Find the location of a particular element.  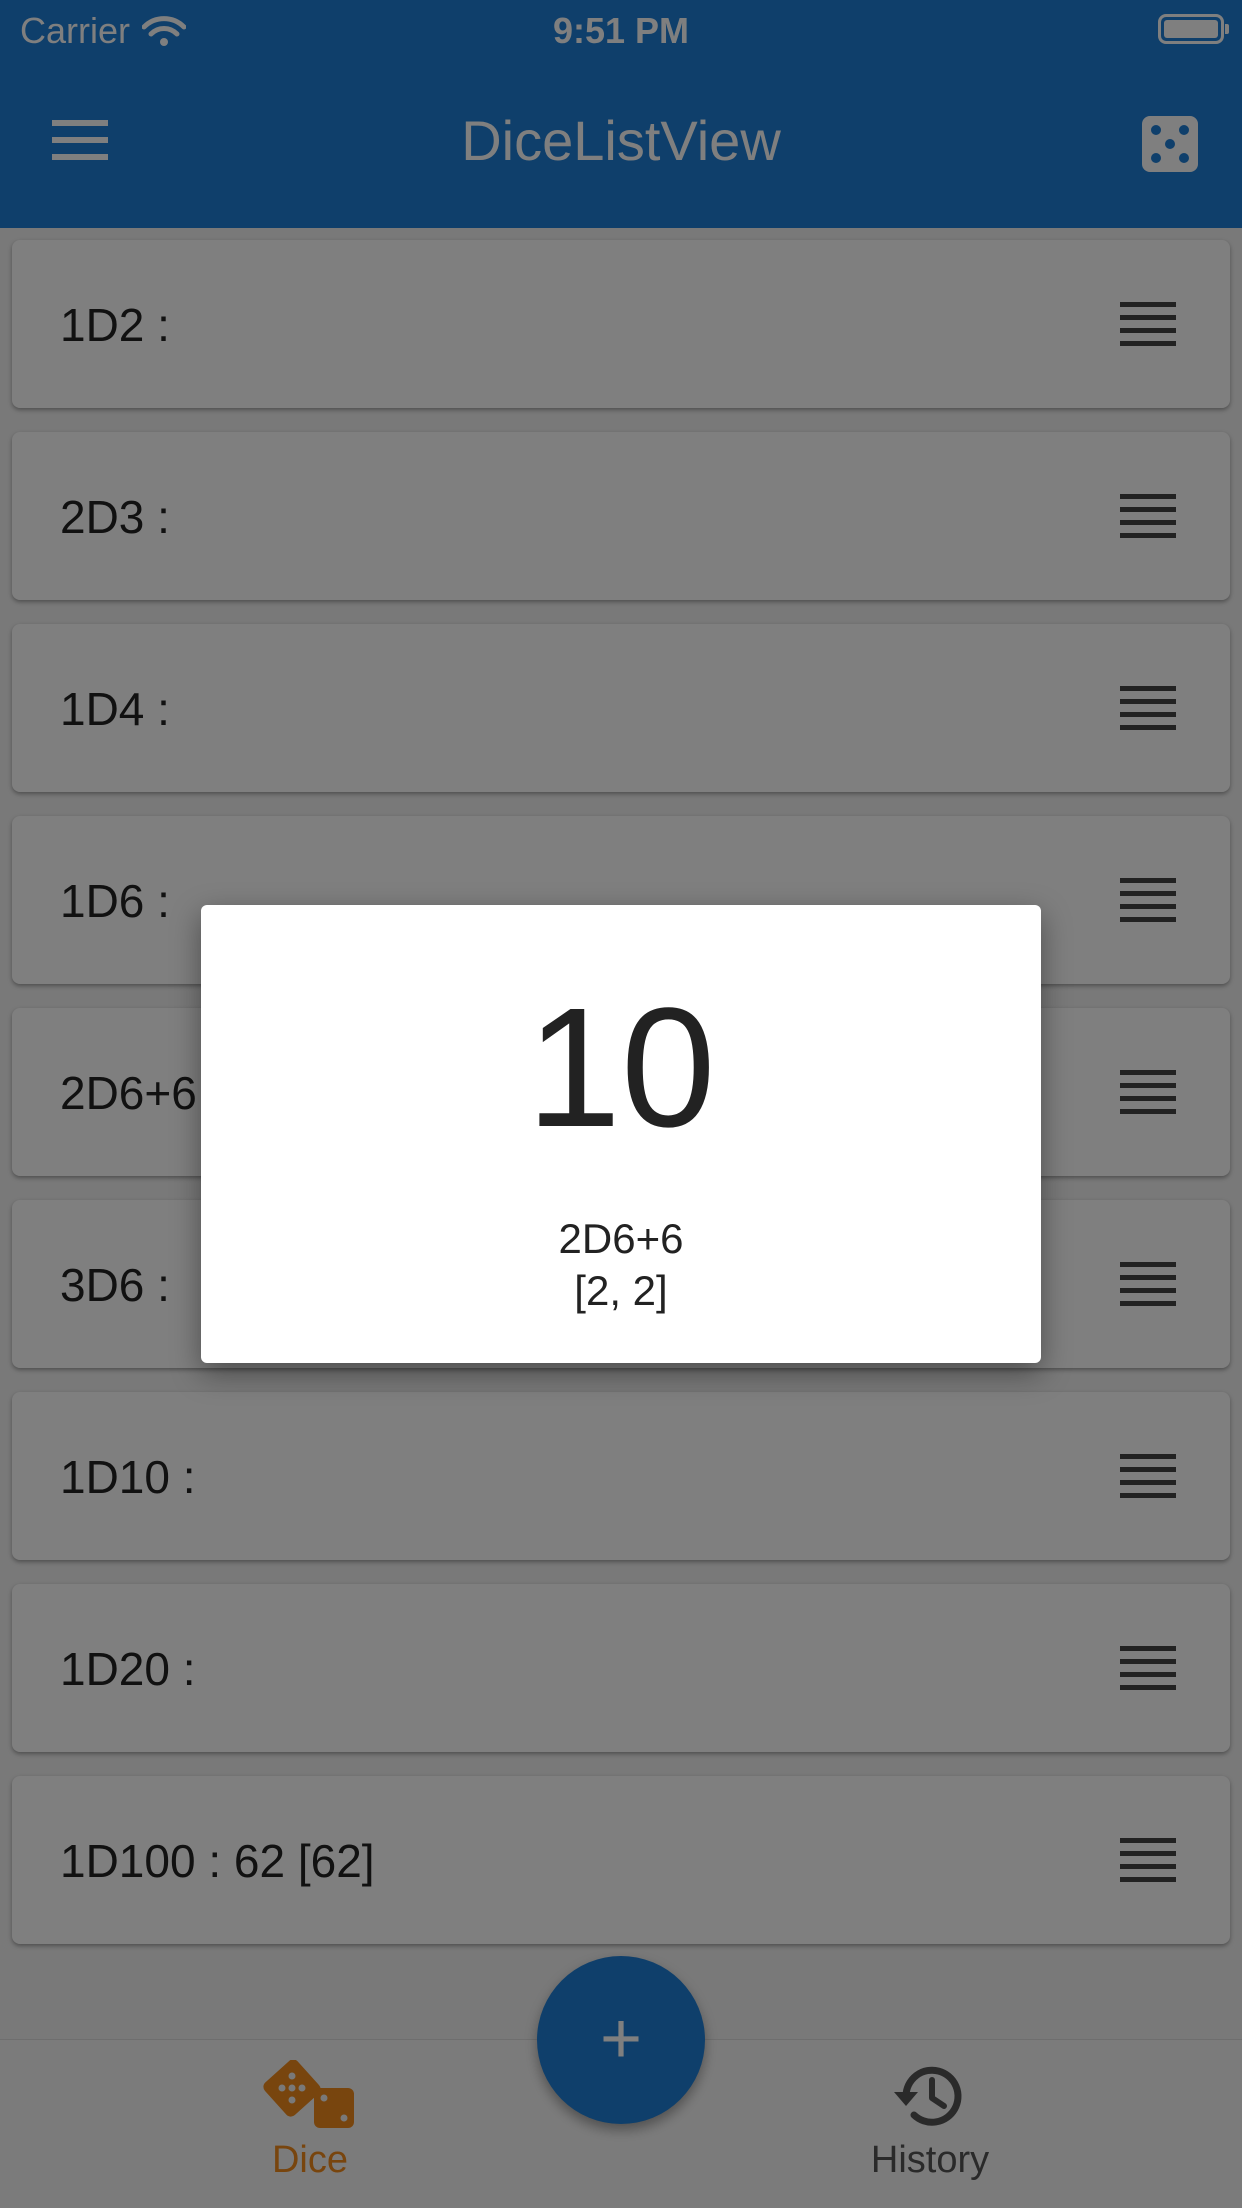

roll-result-dialog: 10 2D6+6 [2, 2] is located at coordinates (621, 1134).